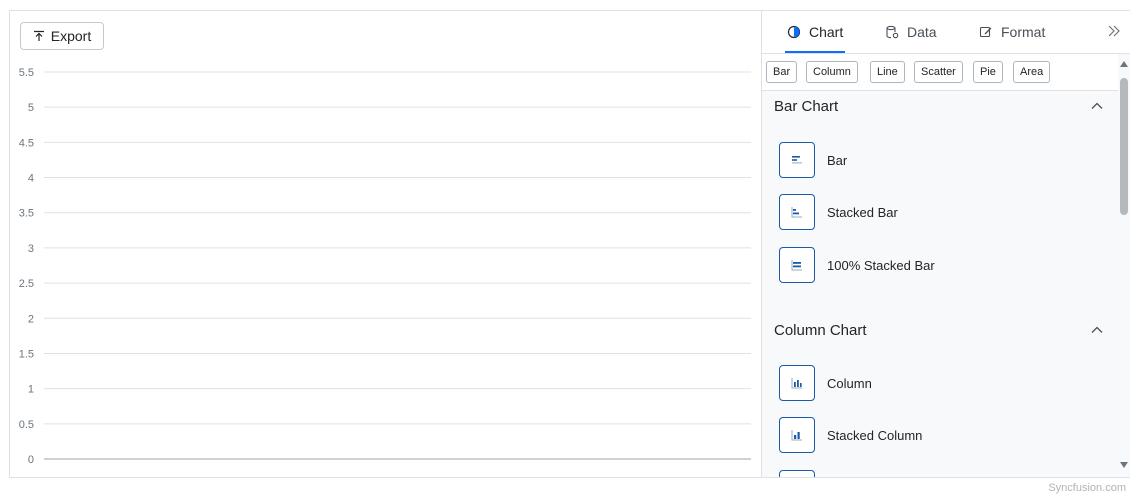 This screenshot has height=502, width=1138. I want to click on y-tick-label: 0.5, so click(26, 425).